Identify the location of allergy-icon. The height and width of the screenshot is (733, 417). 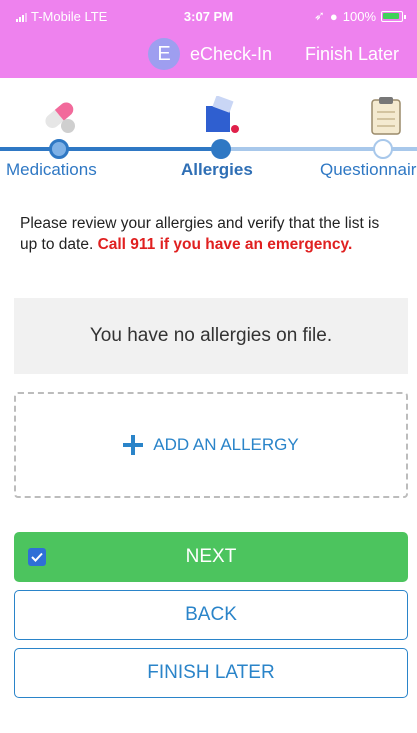
(222, 114).